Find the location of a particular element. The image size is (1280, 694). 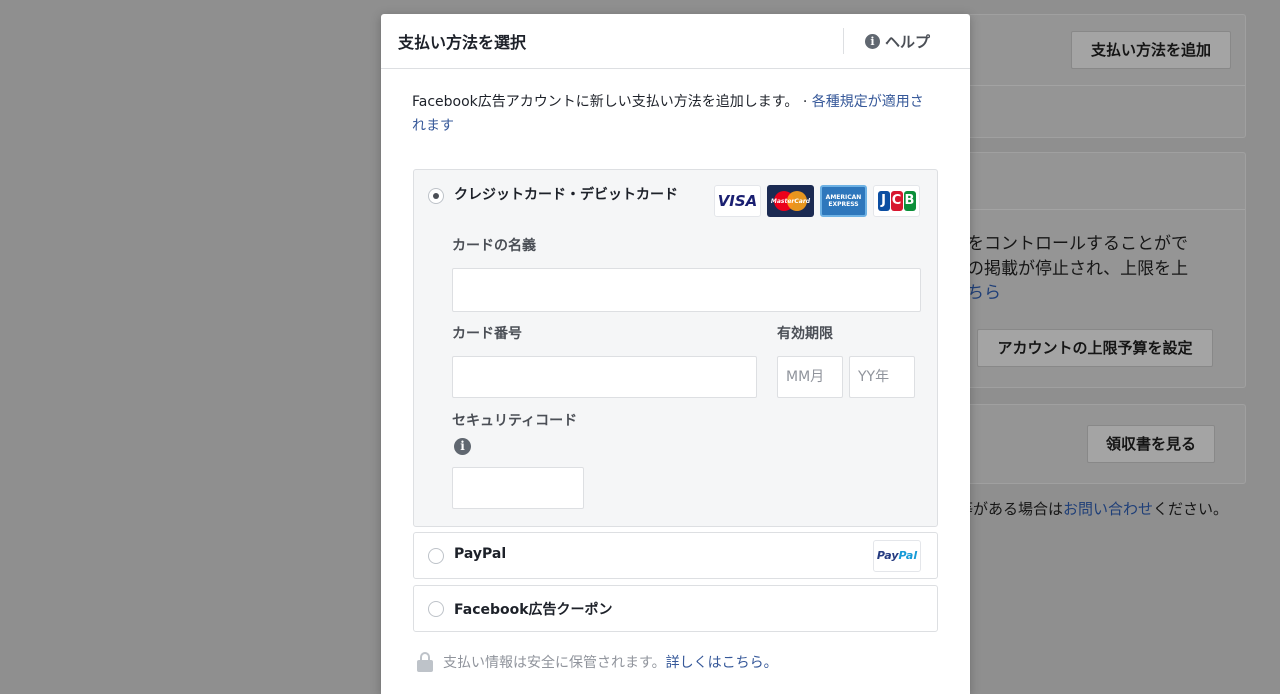

intro-text: Facebook広告アカウントに新しい支払い方法を追加します。 · is located at coordinates (612, 102).